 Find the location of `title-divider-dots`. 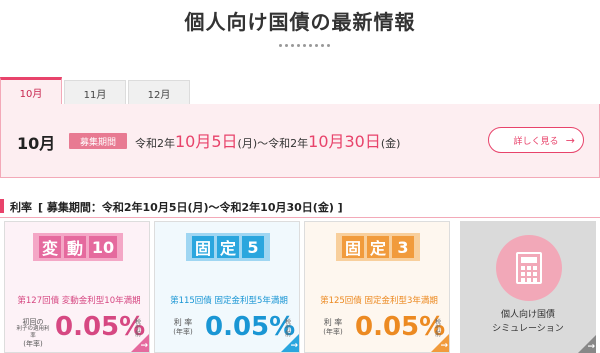

title-divider-dots is located at coordinates (304, 45).